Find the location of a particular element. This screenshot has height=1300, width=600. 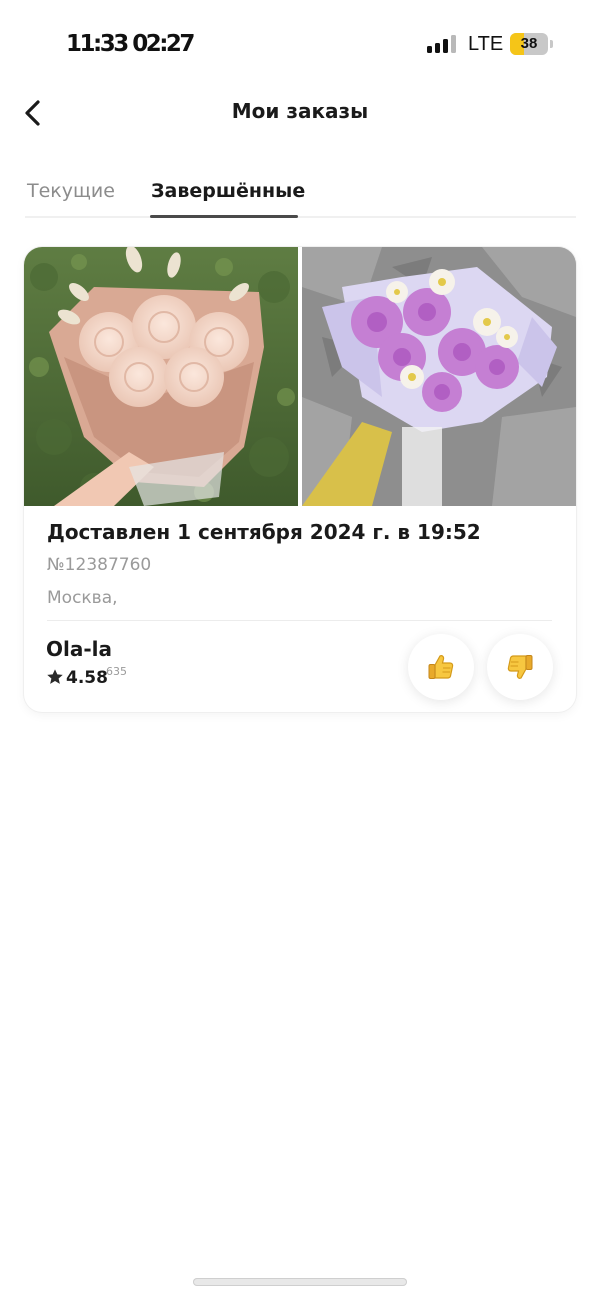

battery-icon: 38 is located at coordinates (529, 44).